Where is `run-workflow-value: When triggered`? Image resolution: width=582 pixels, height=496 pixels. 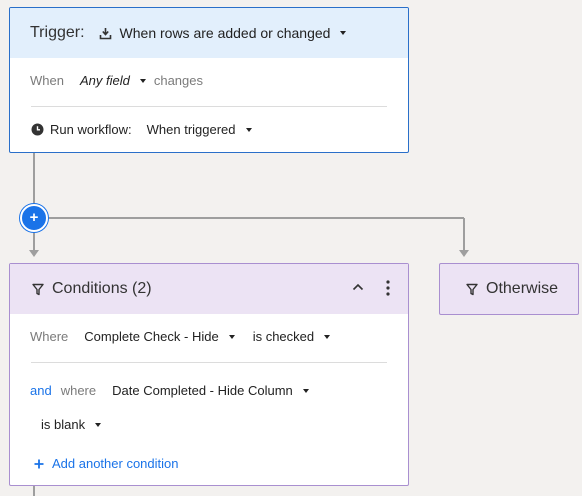
run-workflow-value: When triggered is located at coordinates (191, 129).